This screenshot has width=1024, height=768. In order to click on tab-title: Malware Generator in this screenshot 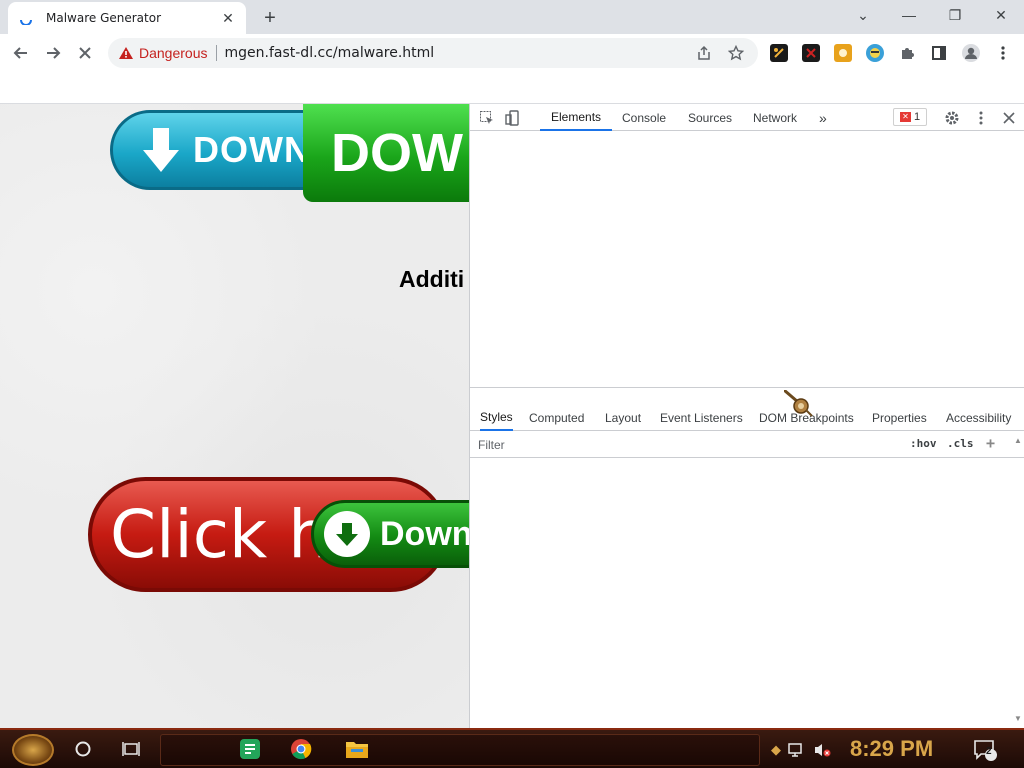, I will do `click(104, 18)`.